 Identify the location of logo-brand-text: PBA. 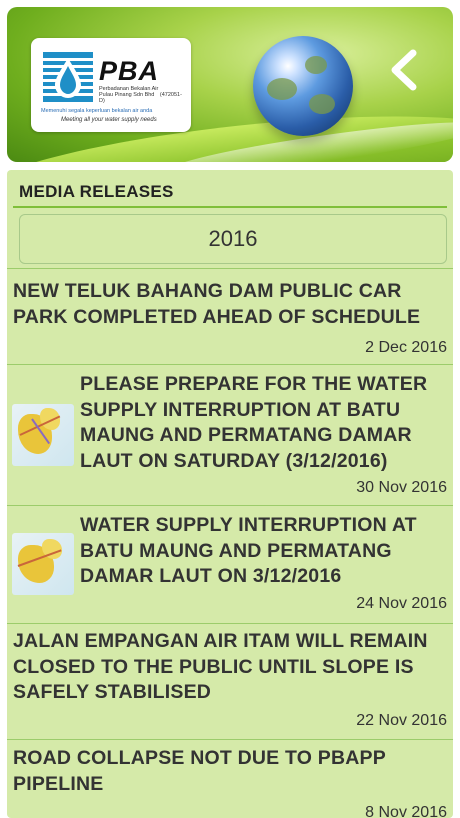
(129, 71).